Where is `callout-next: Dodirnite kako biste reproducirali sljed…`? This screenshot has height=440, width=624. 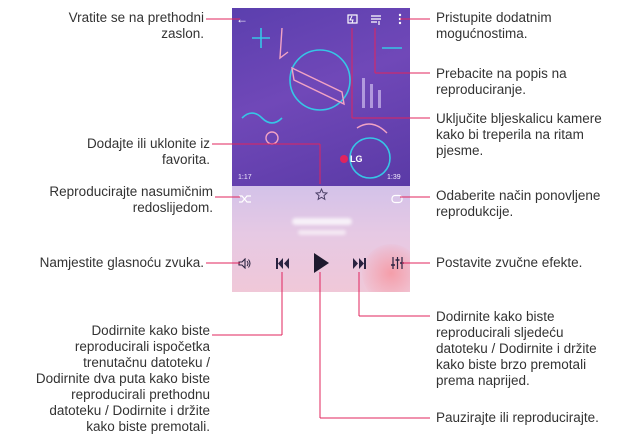 callout-next: Dodirnite kako biste reproducirali sljed… is located at coordinates (516, 348).